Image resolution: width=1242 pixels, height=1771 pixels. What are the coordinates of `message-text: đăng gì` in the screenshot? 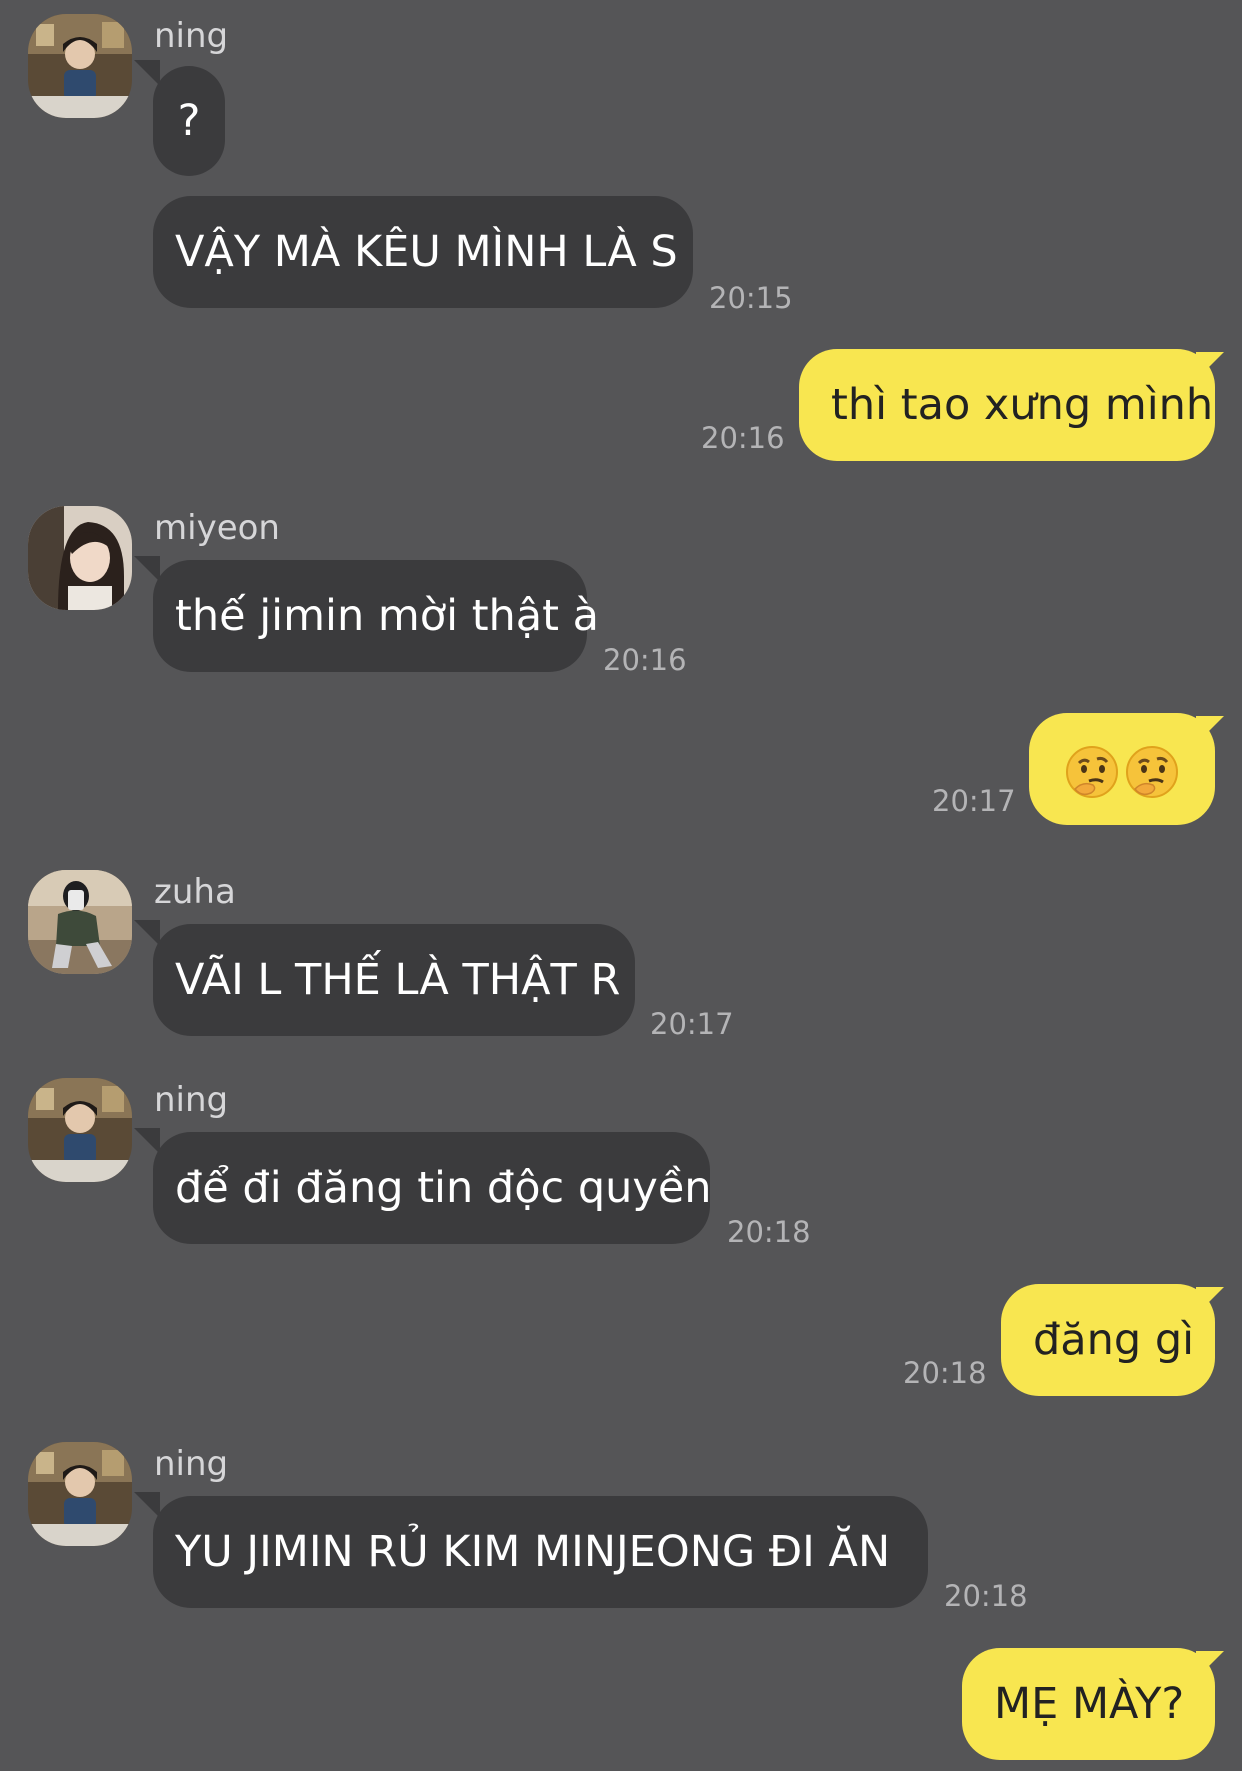 It's located at (1114, 1340).